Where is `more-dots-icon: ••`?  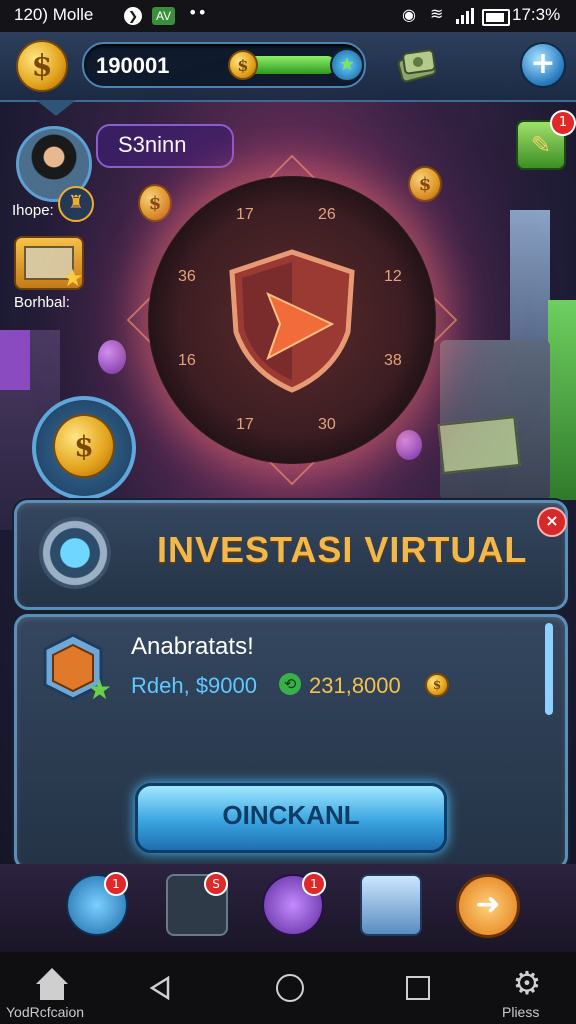
more-dots-icon: •• is located at coordinates (197, 12).